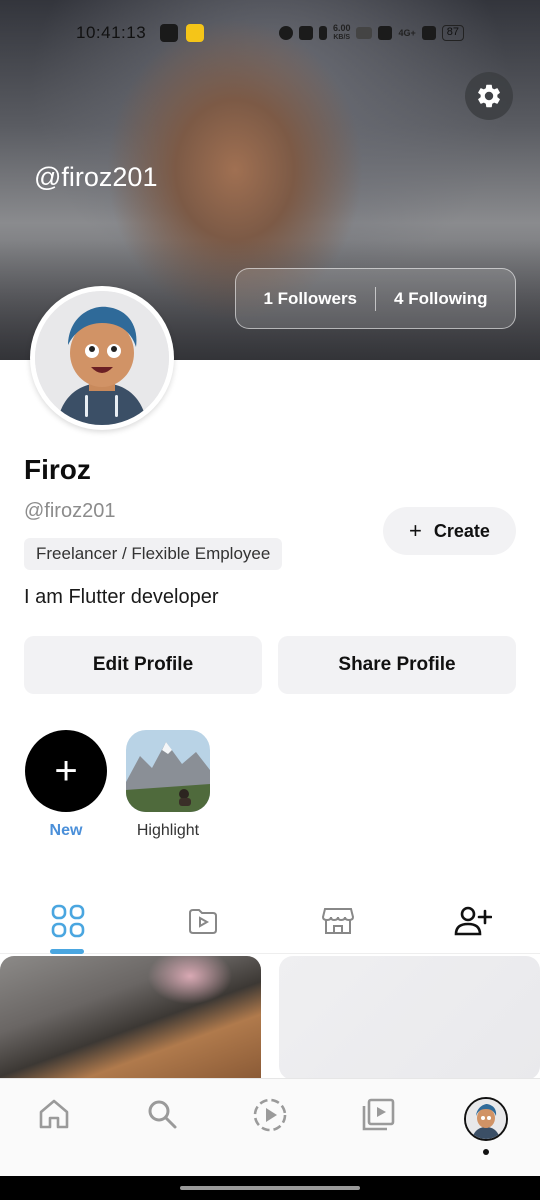 This screenshot has width=540, height=1200. Describe the element at coordinates (486, 1152) in the screenshot. I see `active-indicator` at that location.